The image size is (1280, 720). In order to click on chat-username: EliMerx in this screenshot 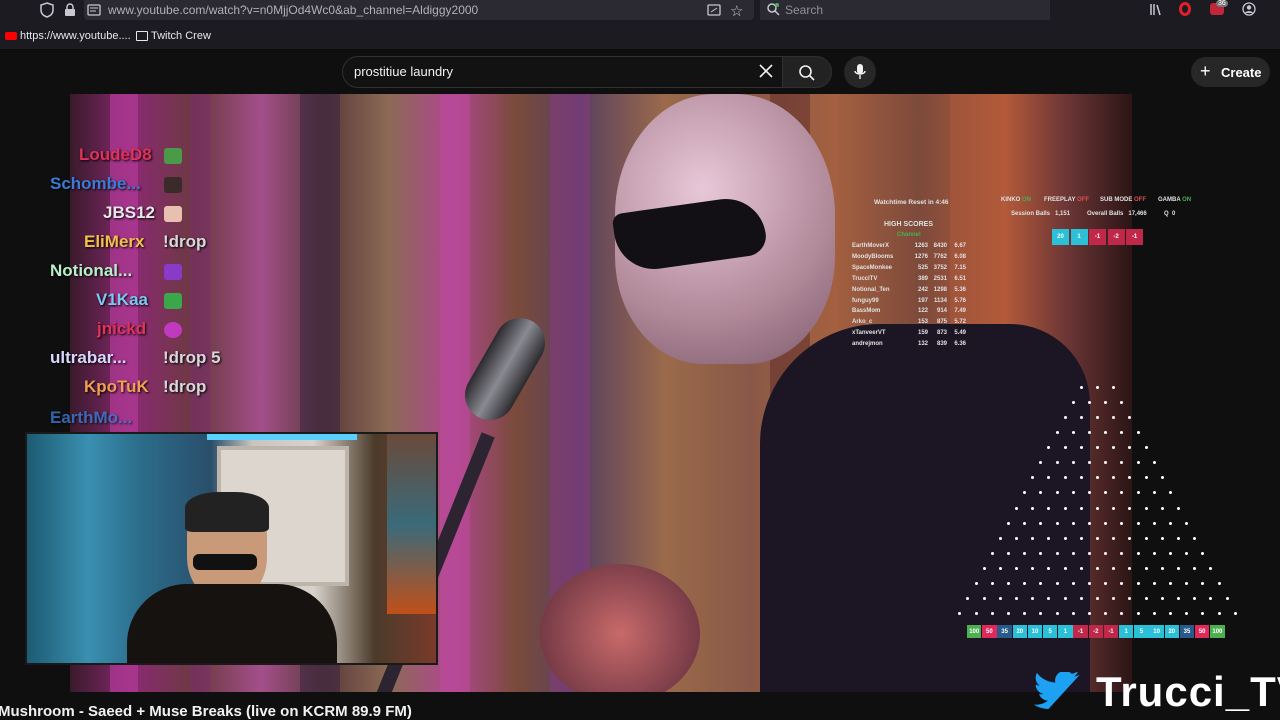, I will do `click(114, 241)`.